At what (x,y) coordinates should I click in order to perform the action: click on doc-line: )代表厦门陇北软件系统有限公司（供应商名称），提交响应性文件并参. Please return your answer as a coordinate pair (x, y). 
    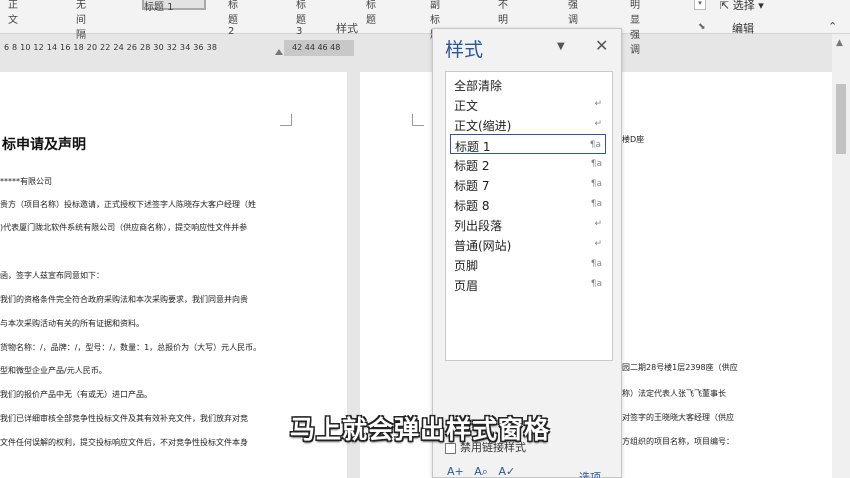
    Looking at the image, I should click on (124, 227).